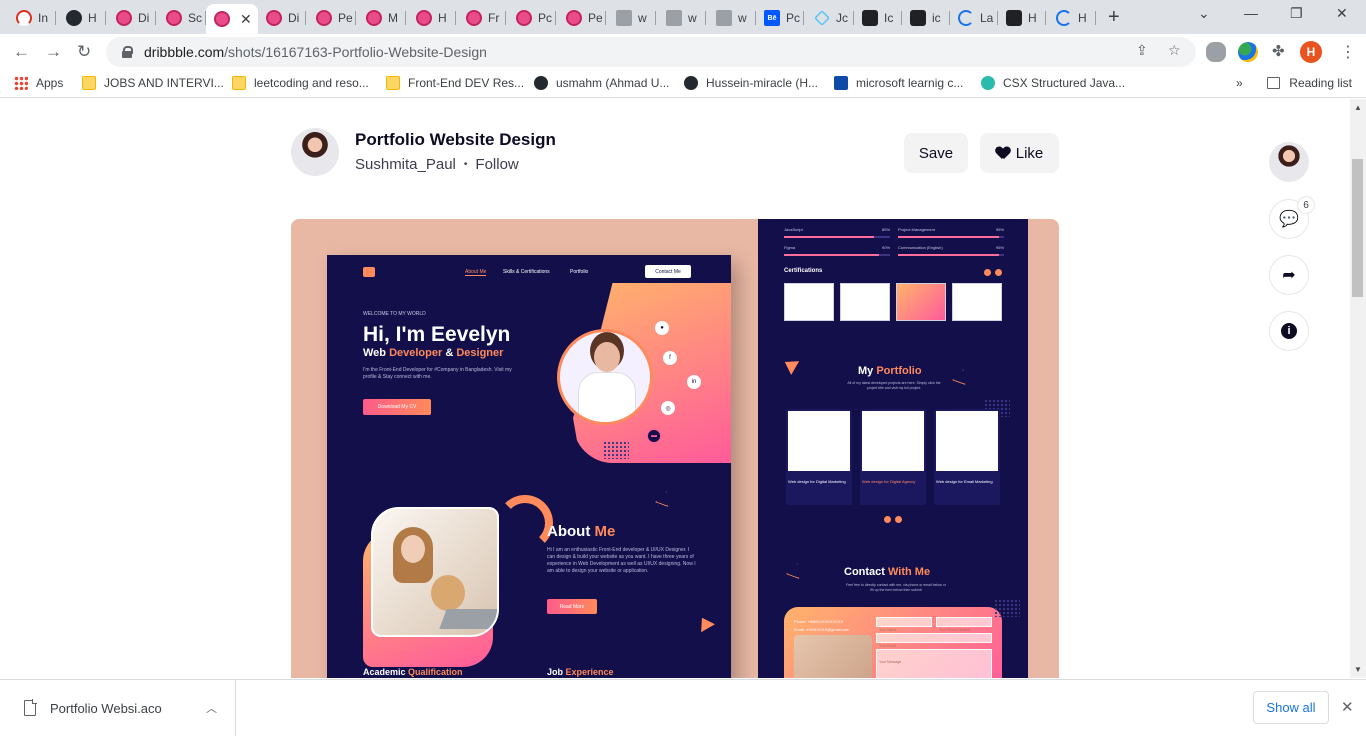 The height and width of the screenshot is (736, 1366). I want to click on scroll-up-icon: ▲, so click(1358, 107).